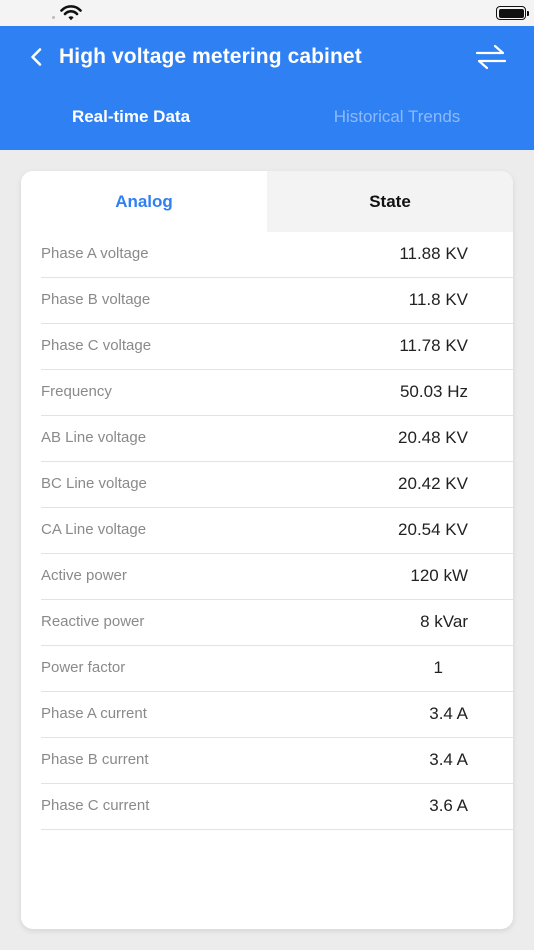  Describe the element at coordinates (433, 391) in the screenshot. I see `row-value: 50.03 Hz` at that location.